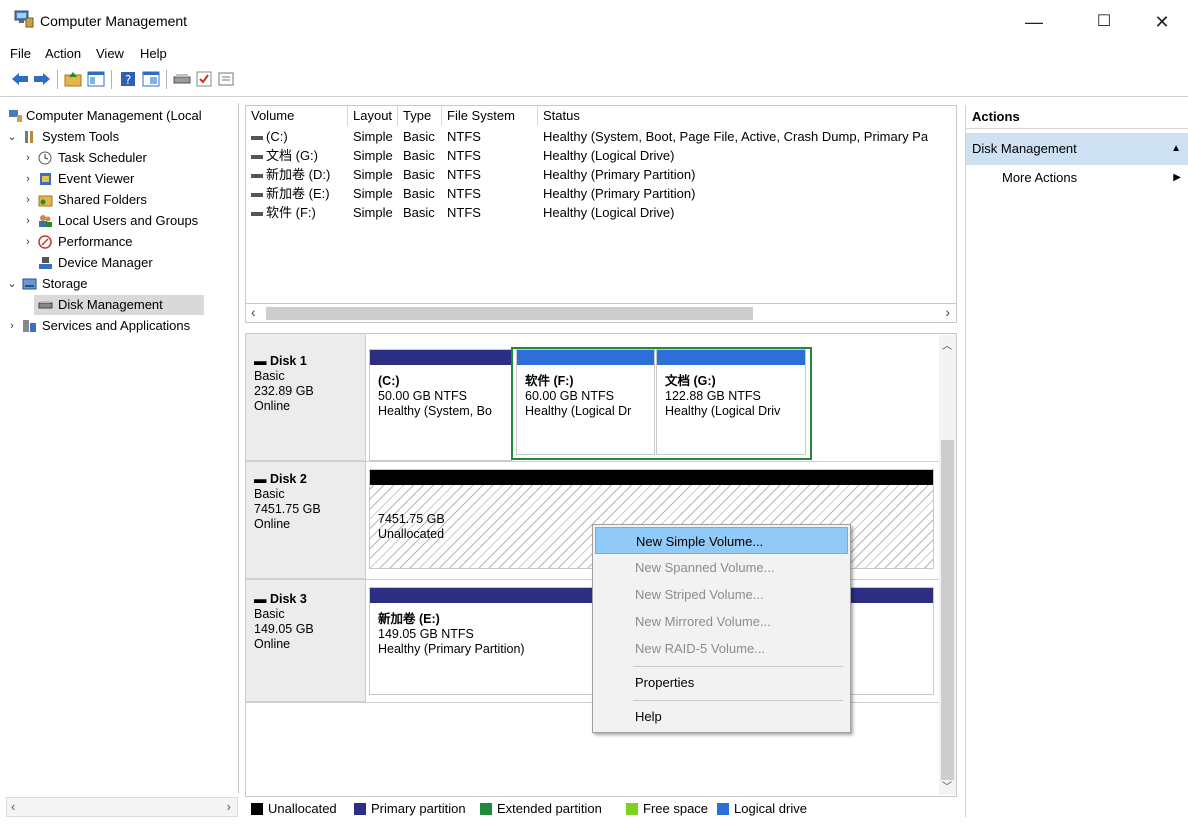 The height and width of the screenshot is (829, 1188). What do you see at coordinates (122, 807) in the screenshot?
I see `tree-horizontal-scrollbar: ‹ ›` at bounding box center [122, 807].